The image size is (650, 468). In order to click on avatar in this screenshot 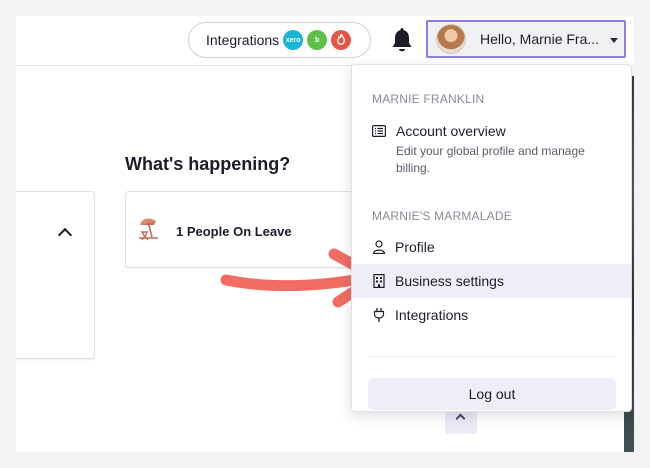, I will do `click(451, 39)`.